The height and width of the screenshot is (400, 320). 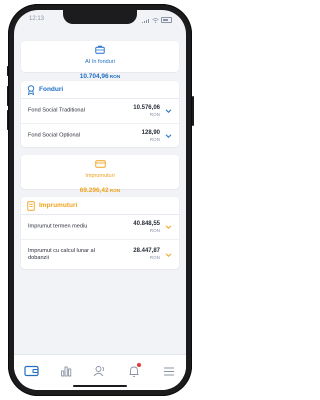 What do you see at coordinates (37, 19) in the screenshot?
I see `status-time: 12:13` at bounding box center [37, 19].